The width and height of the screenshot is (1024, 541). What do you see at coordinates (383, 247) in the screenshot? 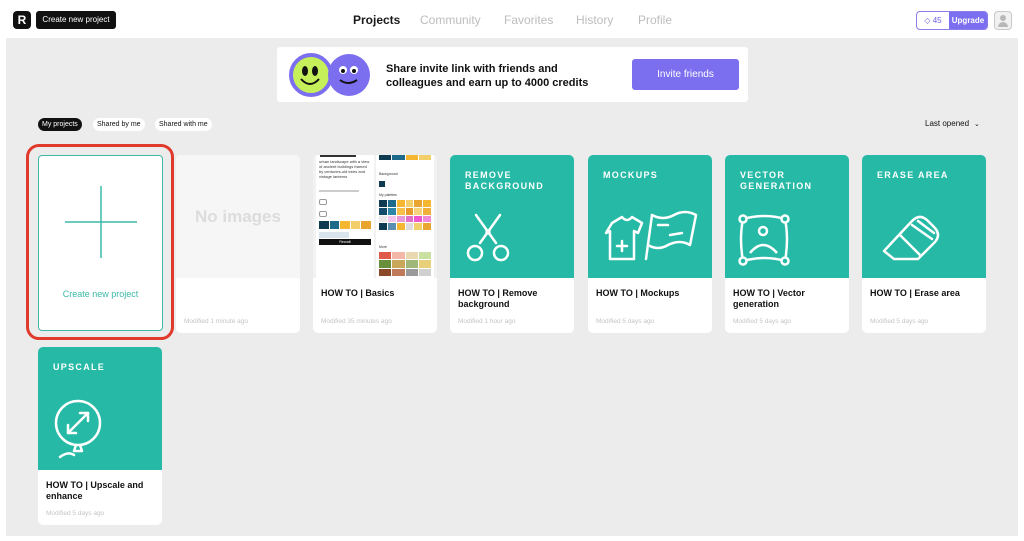
I see `preview-more-label: More` at bounding box center [383, 247].